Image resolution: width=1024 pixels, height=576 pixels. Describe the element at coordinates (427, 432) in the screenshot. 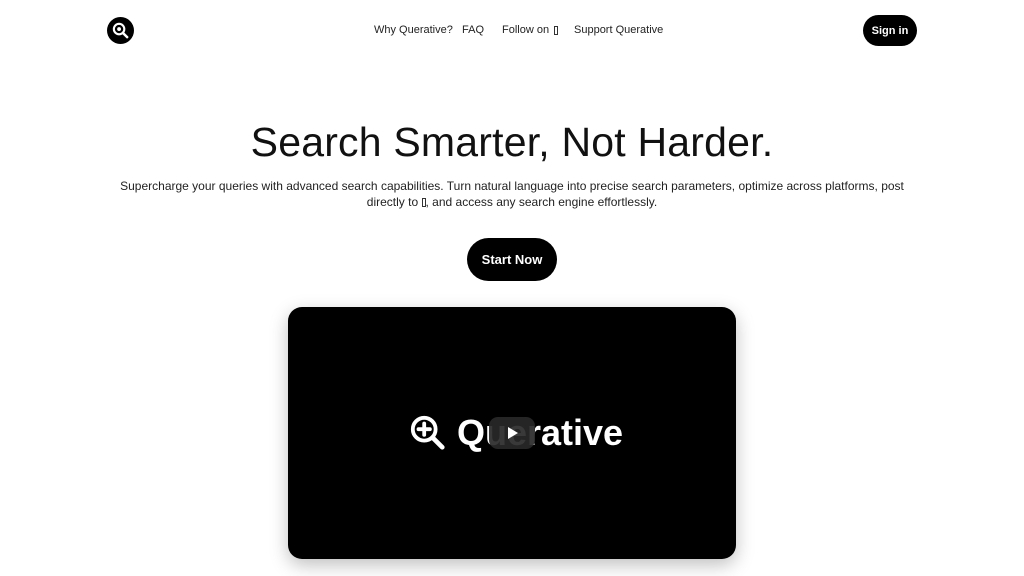

I see `zoom-in-icon` at that location.